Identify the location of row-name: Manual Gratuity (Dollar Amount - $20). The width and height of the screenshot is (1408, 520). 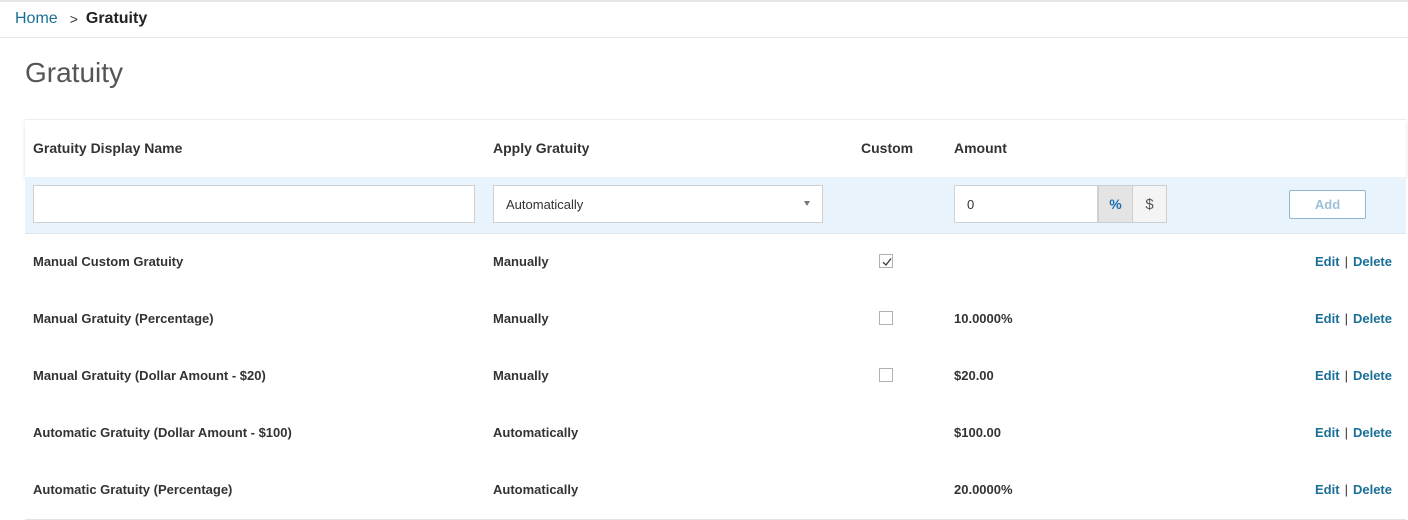
(149, 375).